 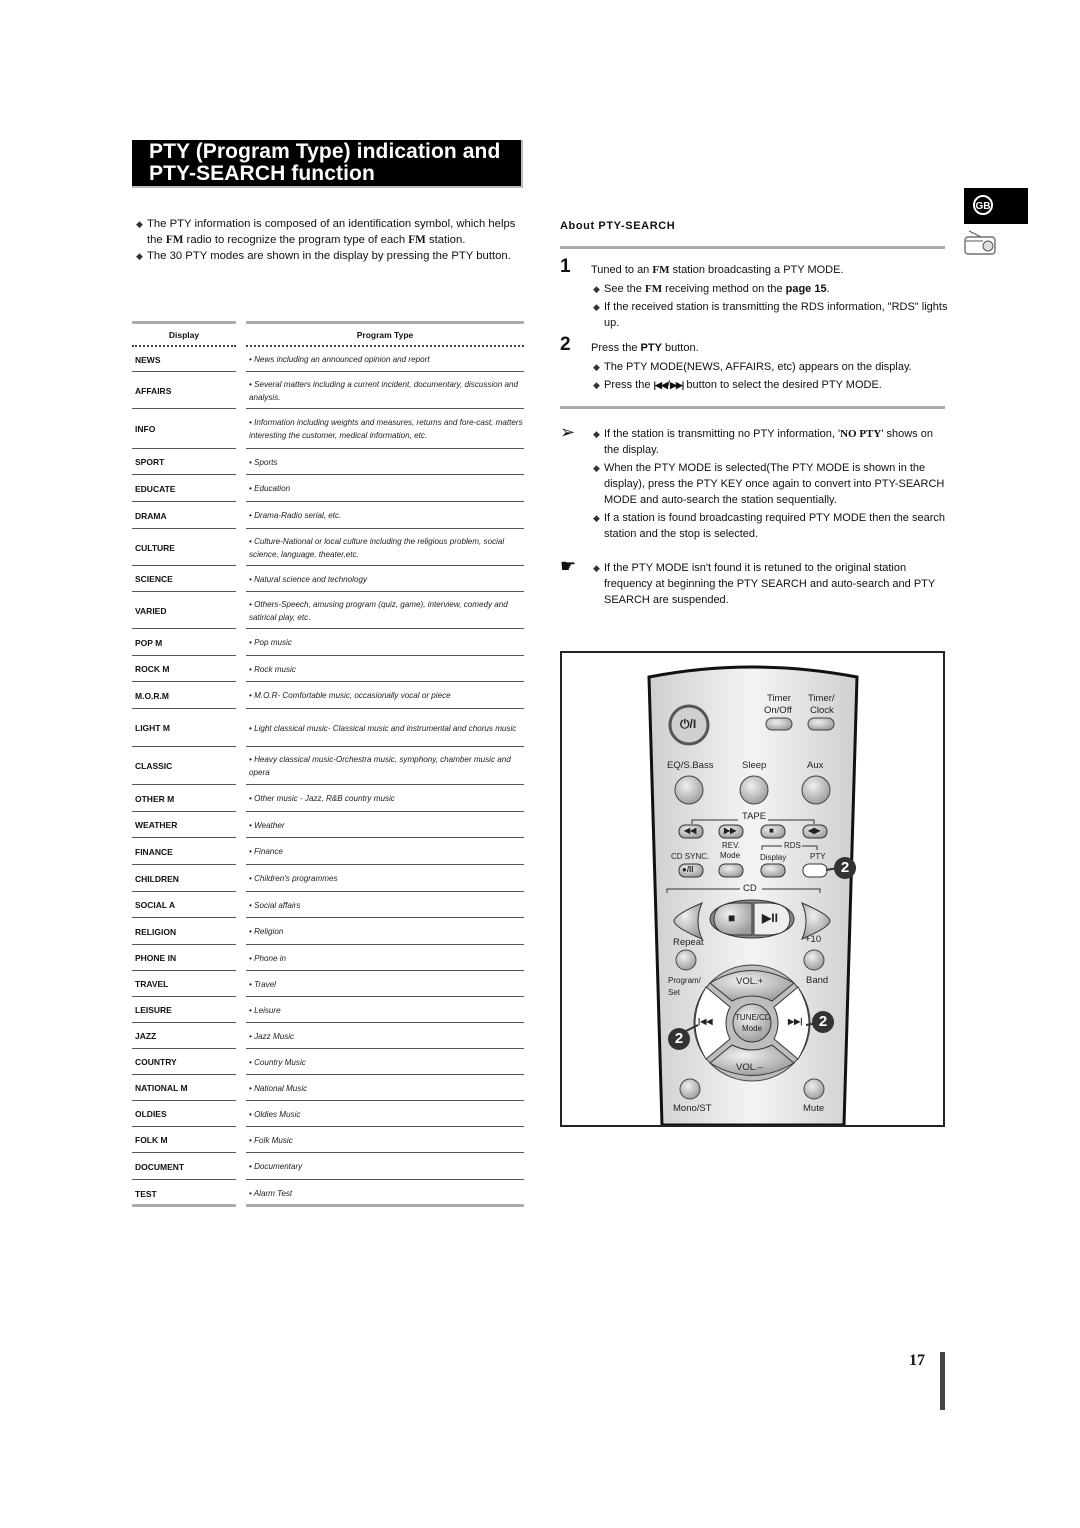 I want to click on table-row: WEATHER • Weather, so click(x=328, y=825).